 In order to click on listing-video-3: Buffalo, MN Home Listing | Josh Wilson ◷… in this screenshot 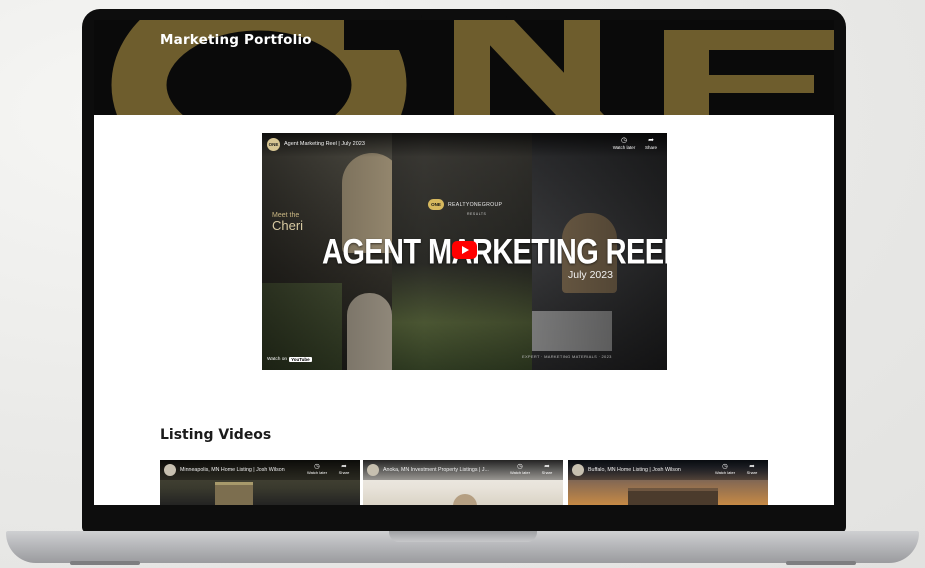, I will do `click(668, 482)`.